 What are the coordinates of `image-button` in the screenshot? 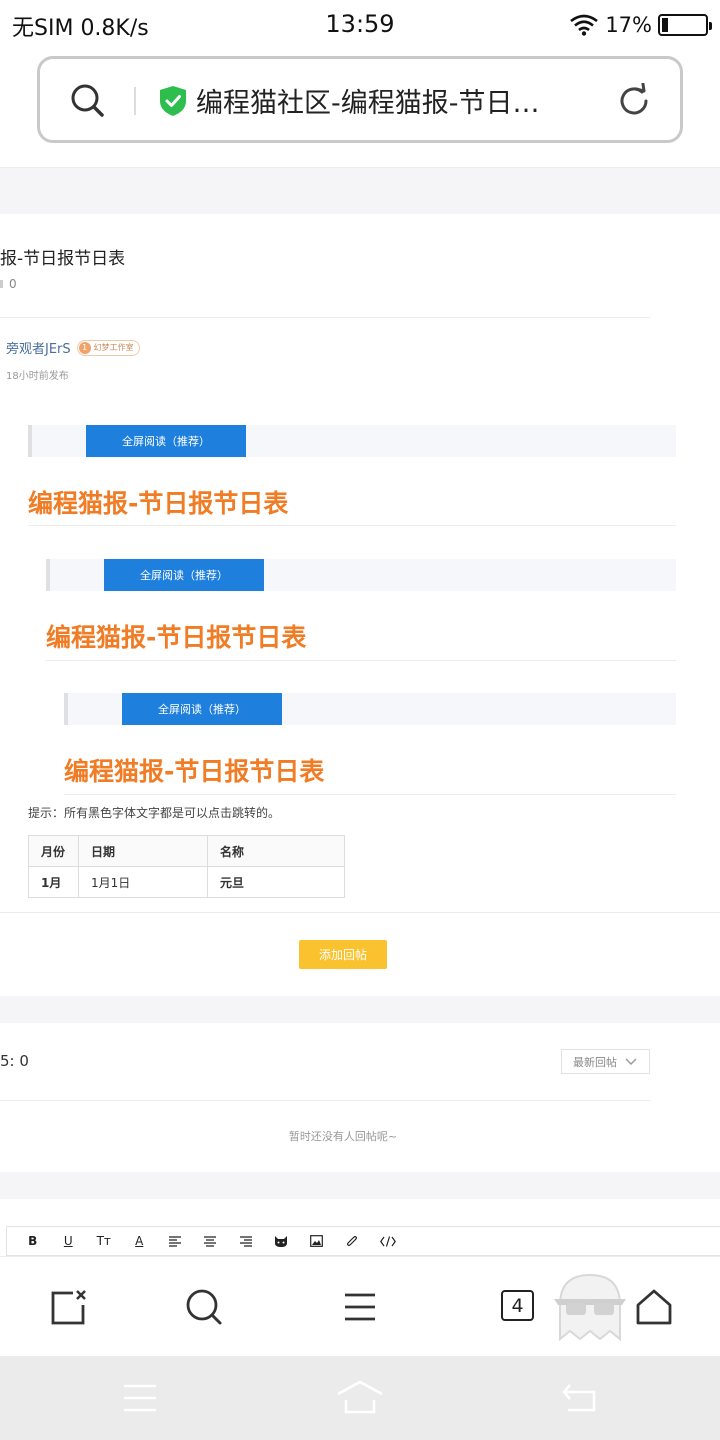 It's located at (317, 1241).